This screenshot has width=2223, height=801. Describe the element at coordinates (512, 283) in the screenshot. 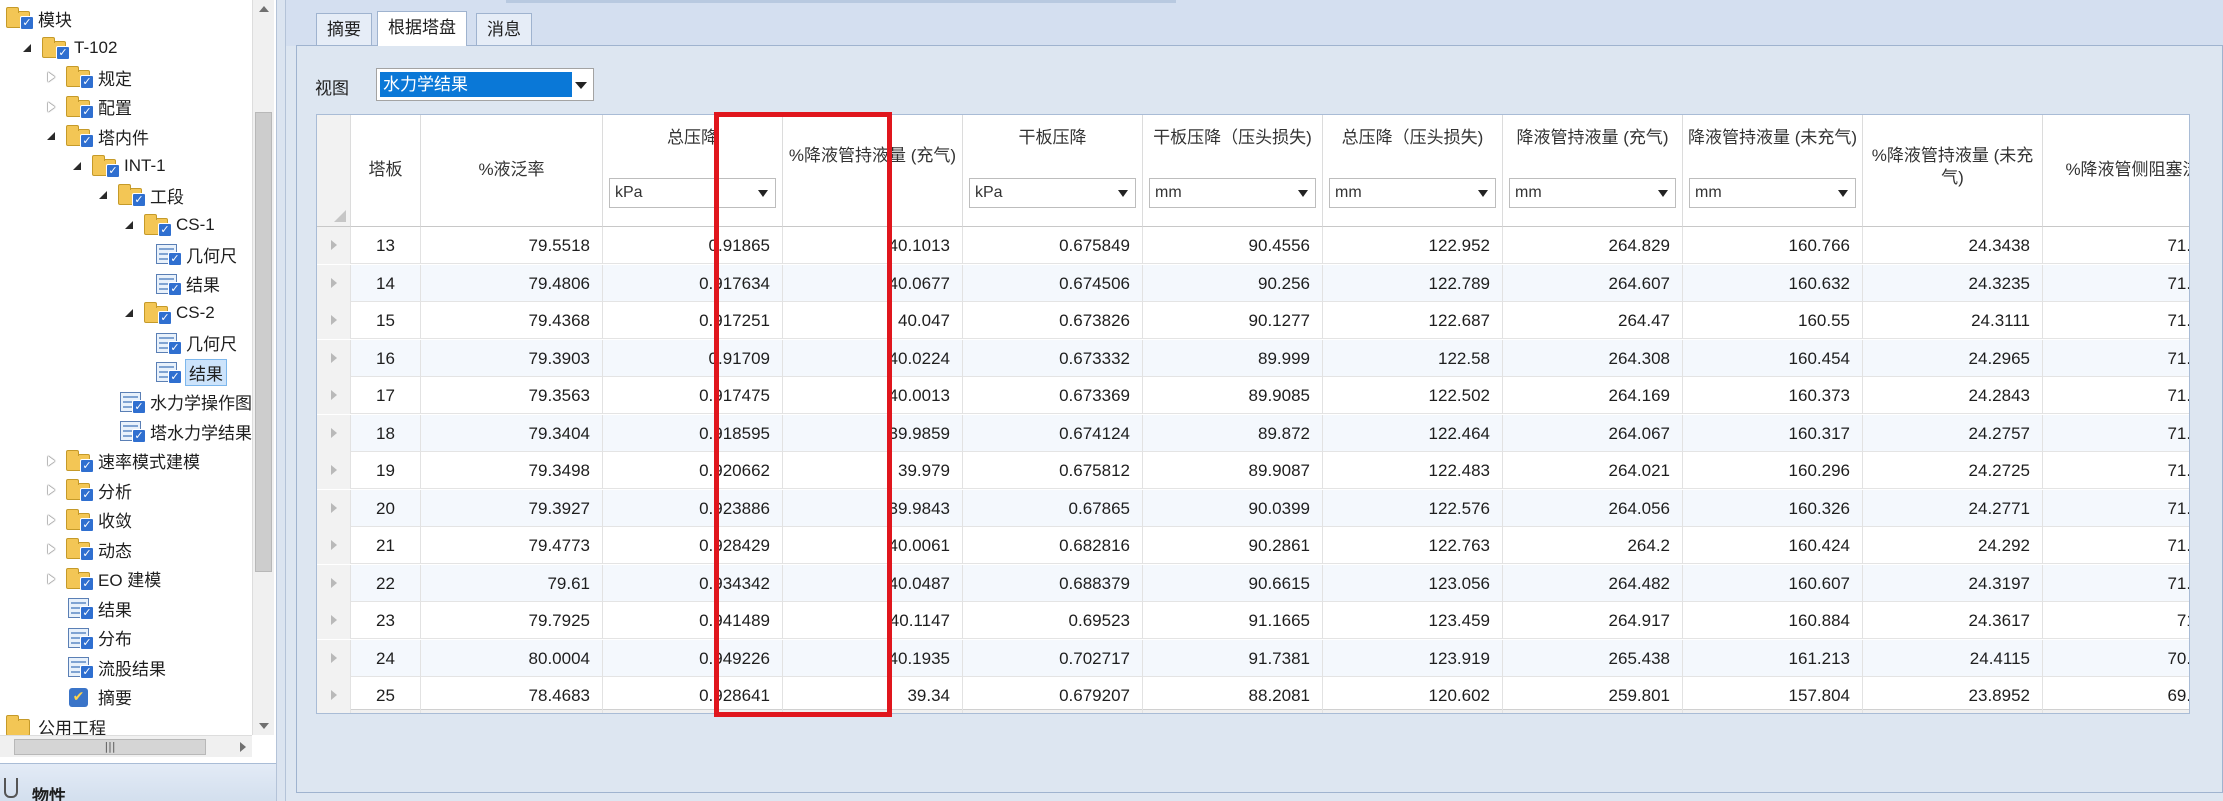

I see `value-cell: 79.4806` at that location.